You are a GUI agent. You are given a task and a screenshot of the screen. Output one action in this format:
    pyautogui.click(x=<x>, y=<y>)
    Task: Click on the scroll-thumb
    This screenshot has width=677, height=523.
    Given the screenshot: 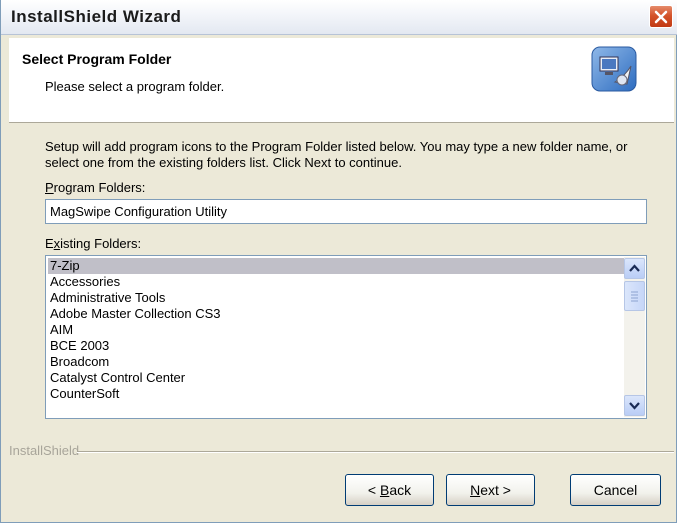 What is the action you would take?
    pyautogui.click(x=634, y=296)
    